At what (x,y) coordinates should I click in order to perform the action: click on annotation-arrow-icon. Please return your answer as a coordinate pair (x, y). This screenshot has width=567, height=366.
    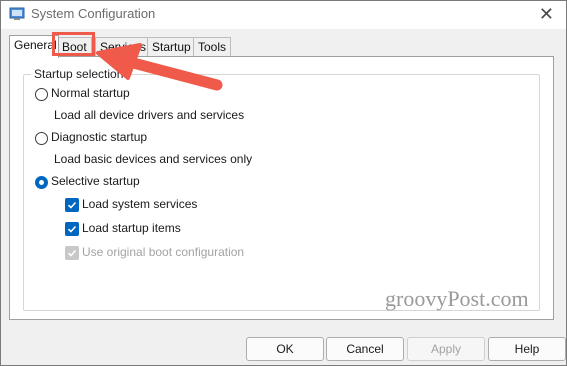
    Looking at the image, I should click on (159, 67).